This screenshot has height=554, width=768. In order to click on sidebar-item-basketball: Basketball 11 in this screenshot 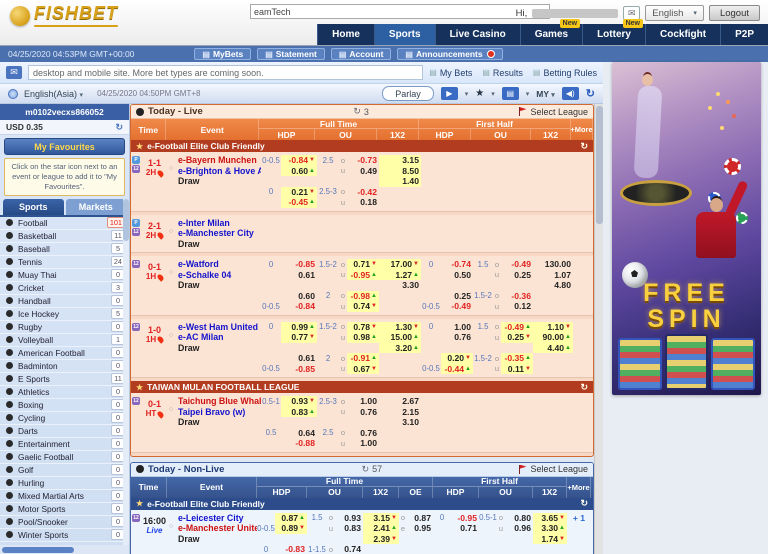, I will do `click(64, 236)`.